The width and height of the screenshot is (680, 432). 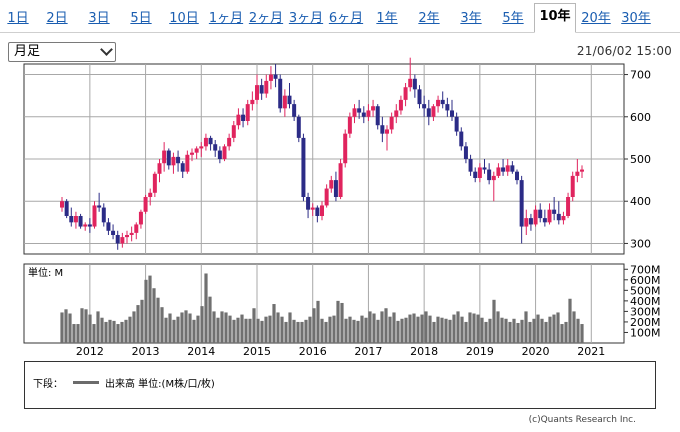 What do you see at coordinates (146, 351) in the screenshot?
I see `x-tick-label: 2013` at bounding box center [146, 351].